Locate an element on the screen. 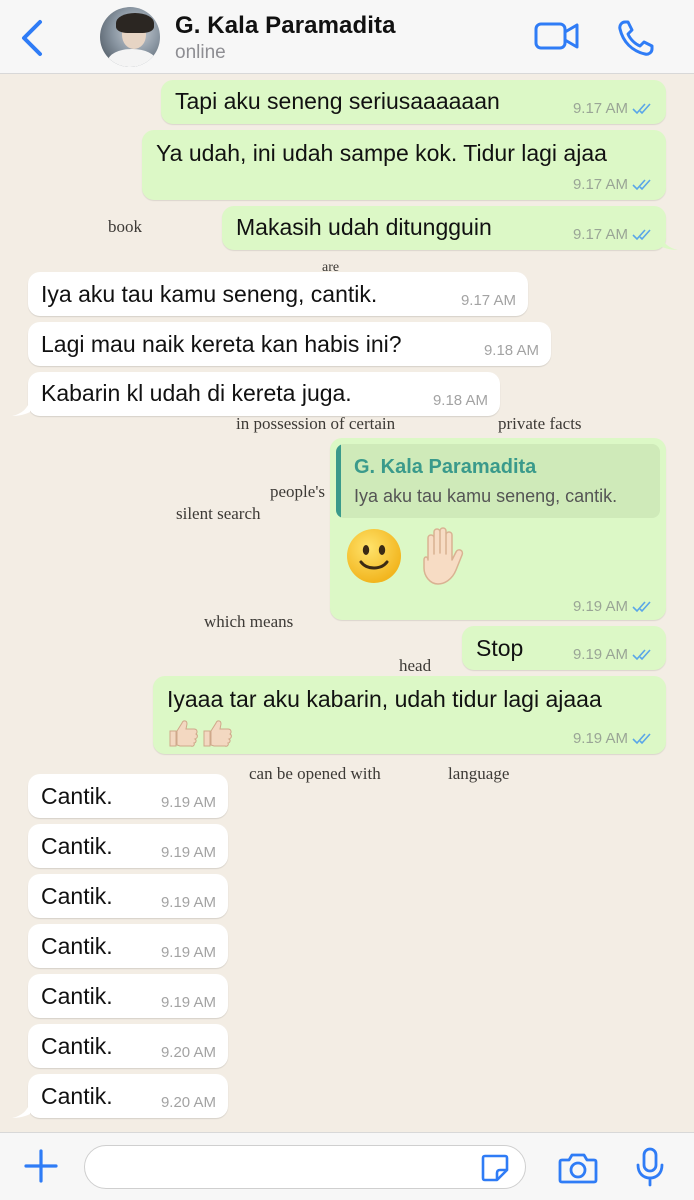  message-text: Tapi aku seneng seriusaaaaaan is located at coordinates (337, 101).